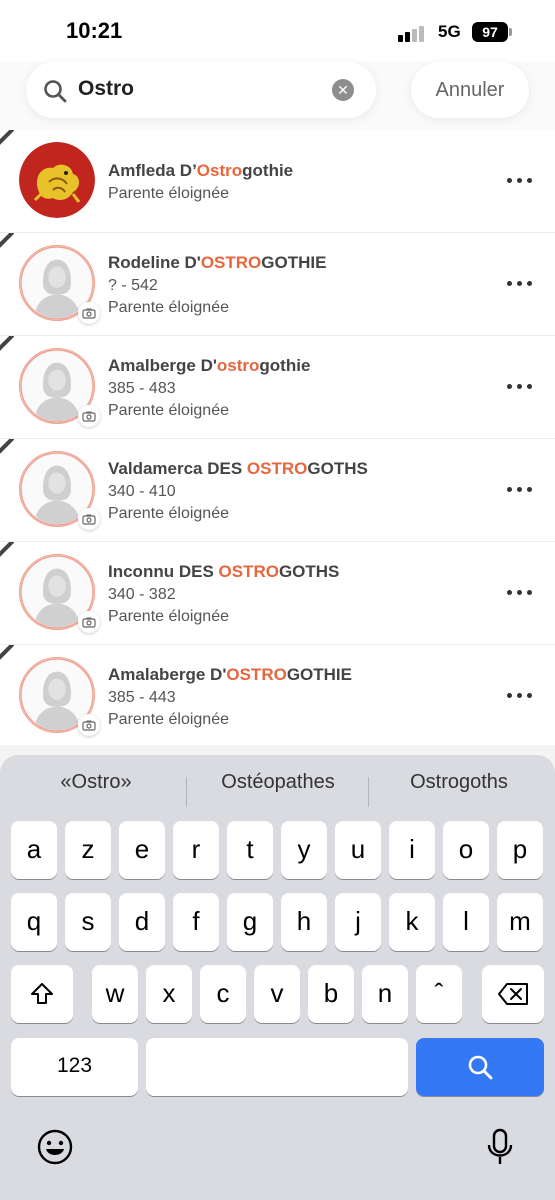 Image resolution: width=555 pixels, height=1200 pixels. Describe the element at coordinates (277, 181) in the screenshot. I see `result-row: Amfleda D’Ostrogothie Parente éloignée` at that location.